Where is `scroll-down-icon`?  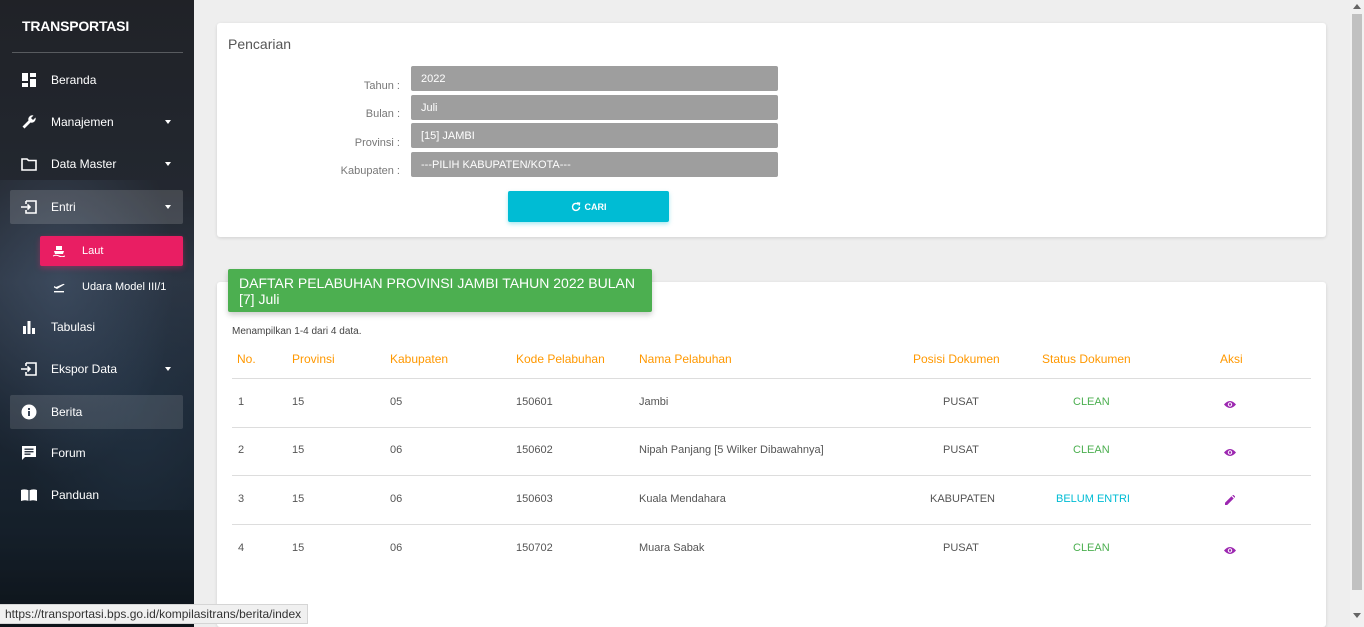
scroll-down-icon is located at coordinates (1357, 615).